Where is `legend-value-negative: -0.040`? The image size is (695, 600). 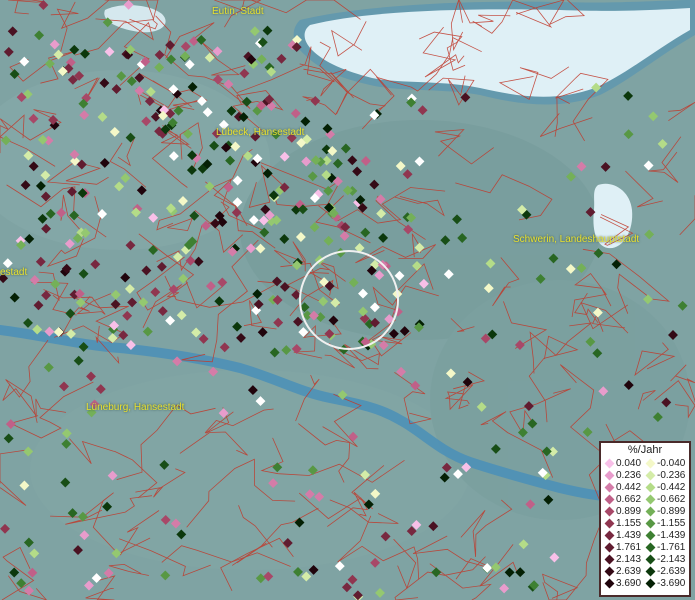 legend-value-negative: -0.040 is located at coordinates (671, 463).